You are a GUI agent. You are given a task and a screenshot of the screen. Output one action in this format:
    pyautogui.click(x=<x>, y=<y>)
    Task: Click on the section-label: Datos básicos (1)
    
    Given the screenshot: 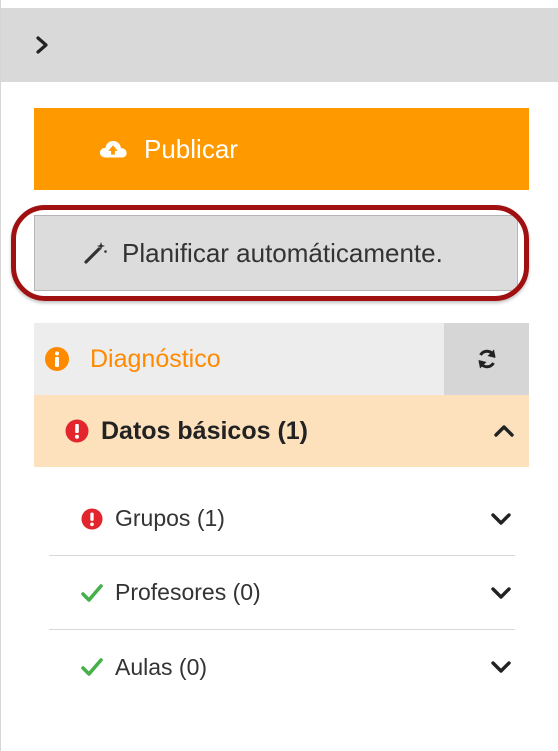 What is the action you would take?
    pyautogui.click(x=205, y=430)
    